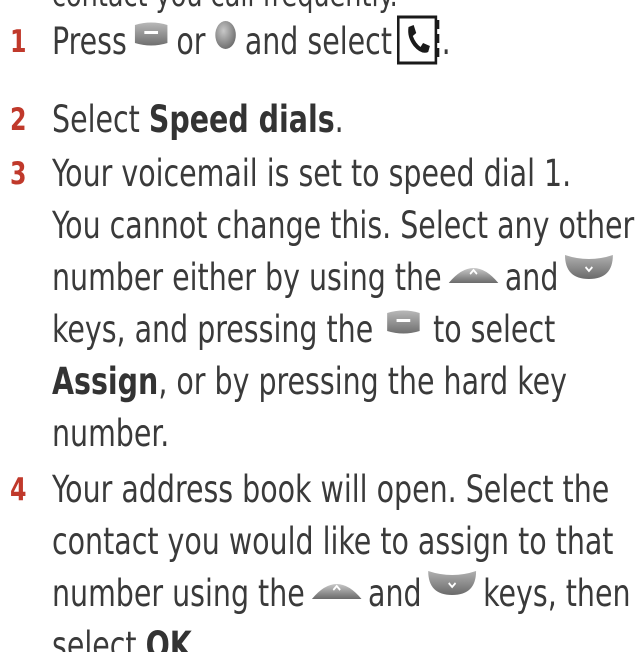  Describe the element at coordinates (557, 593) in the screenshot. I see `step-4-line-3-end: keys, then` at that location.